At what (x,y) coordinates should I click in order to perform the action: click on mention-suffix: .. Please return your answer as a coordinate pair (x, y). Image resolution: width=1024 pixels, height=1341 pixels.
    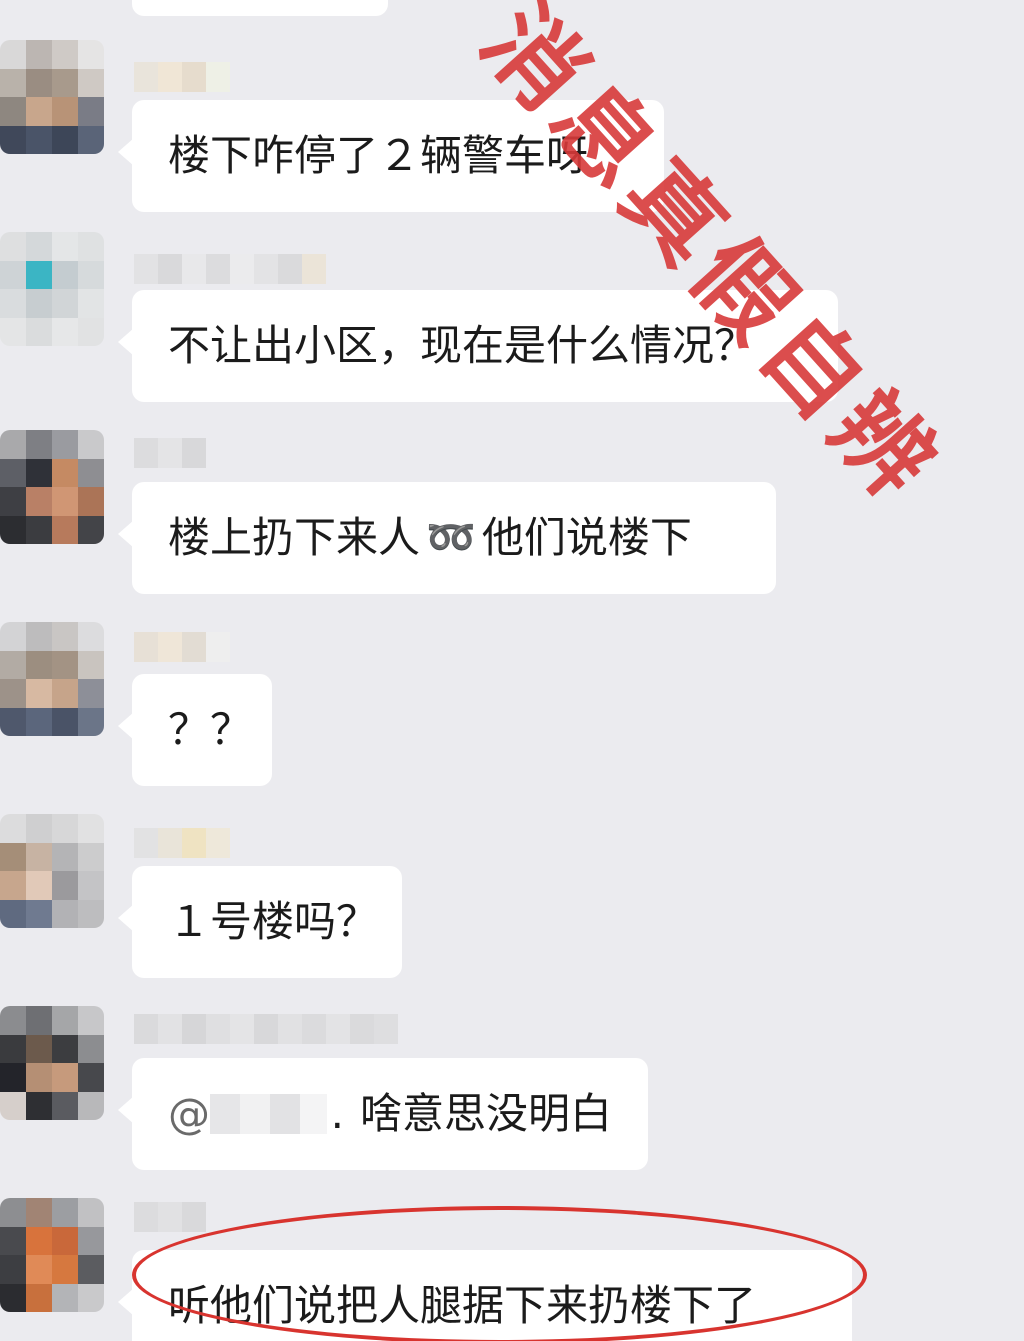
    Looking at the image, I should click on (337, 1113).